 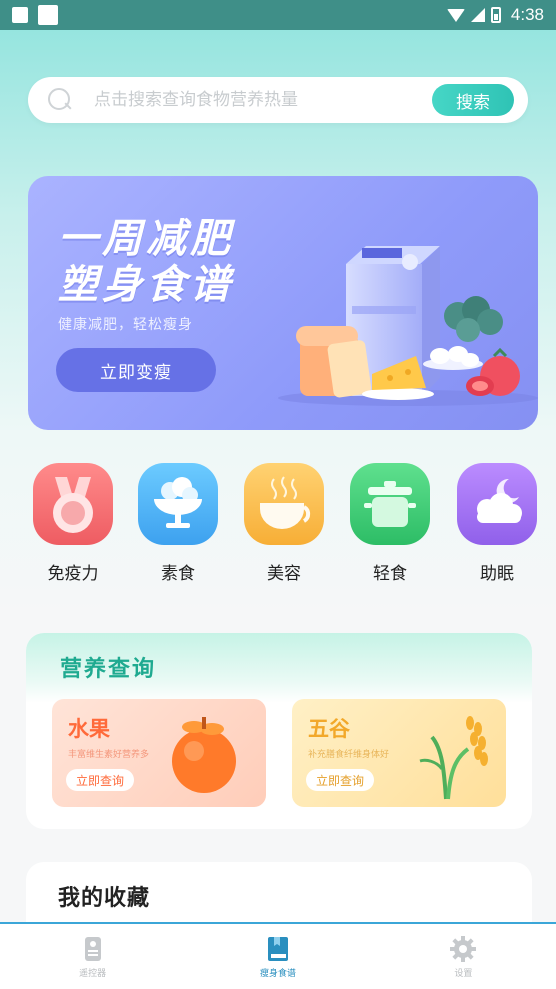 I want to click on fruit-tile: 水果 丰富维生素好营养多 立即查询, so click(x=159, y=753).